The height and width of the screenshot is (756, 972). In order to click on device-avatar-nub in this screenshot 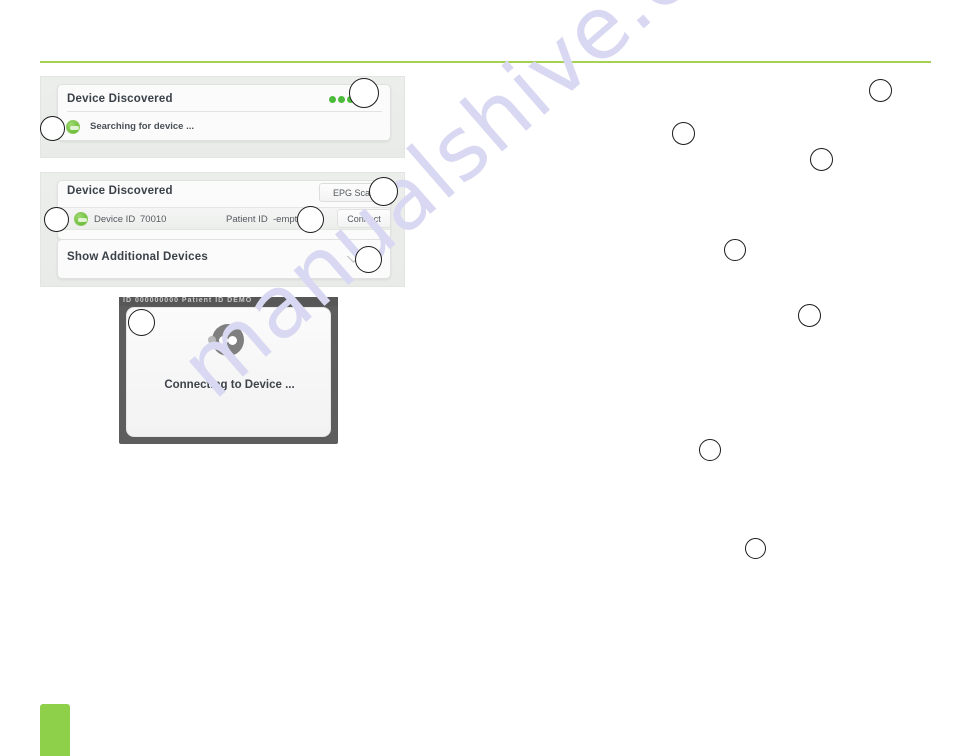, I will do `click(212, 340)`.